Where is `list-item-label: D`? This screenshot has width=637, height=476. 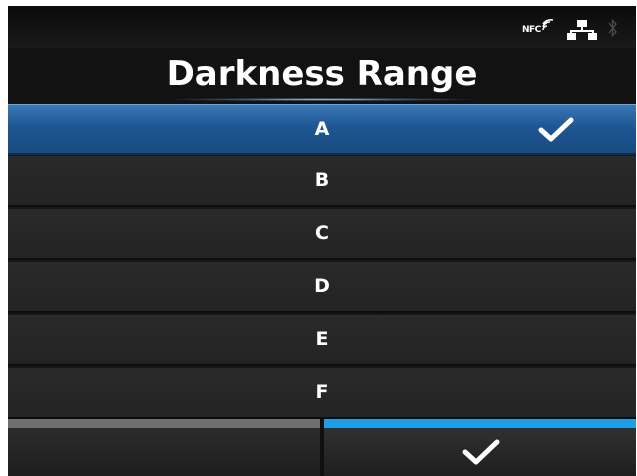
list-item-label: D is located at coordinates (322, 286).